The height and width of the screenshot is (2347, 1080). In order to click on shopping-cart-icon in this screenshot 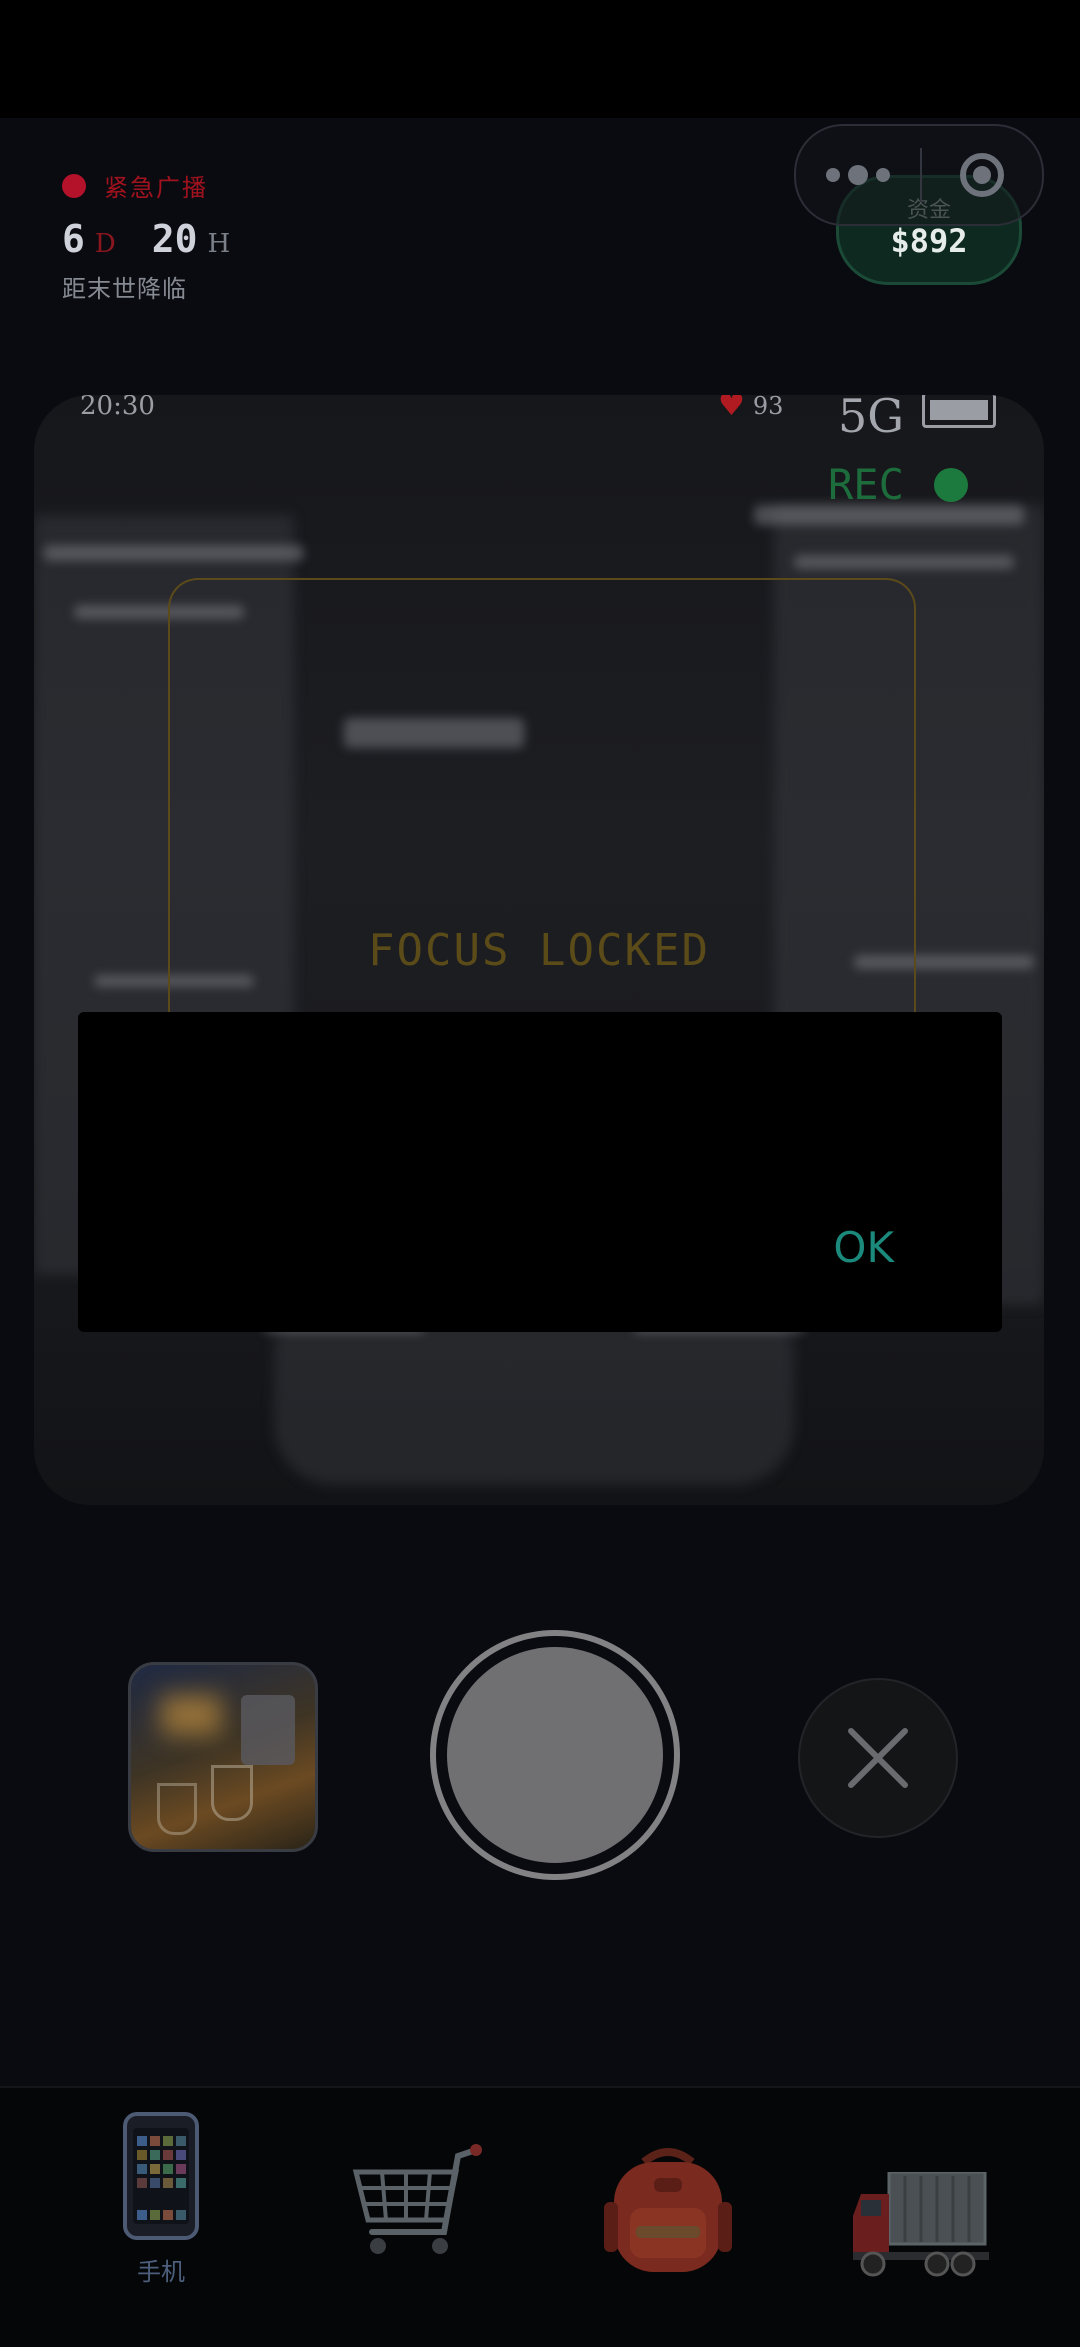, I will do `click(417, 2199)`.